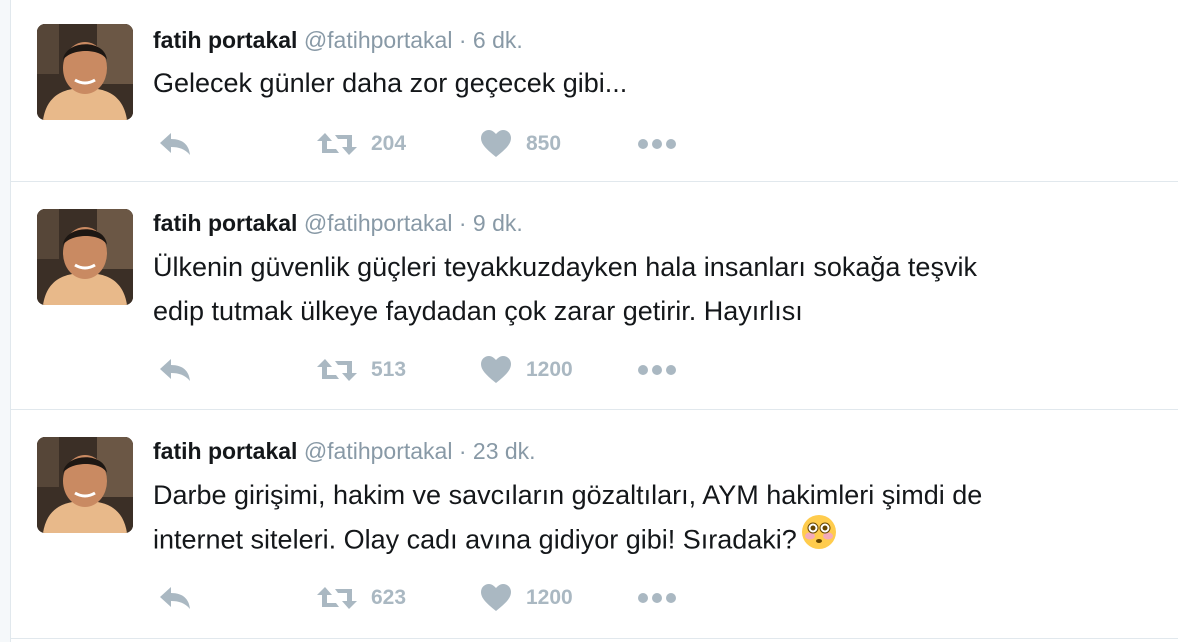  Describe the element at coordinates (361, 598) in the screenshot. I see `retweet-button: 623` at that location.